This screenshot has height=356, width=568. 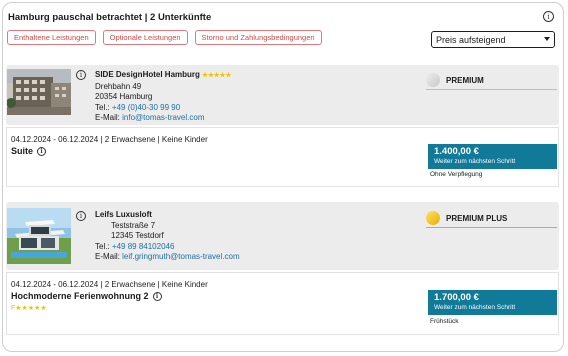 What do you see at coordinates (51, 37) in the screenshot?
I see `tab-included-services: Enthaltene Leistungen` at bounding box center [51, 37].